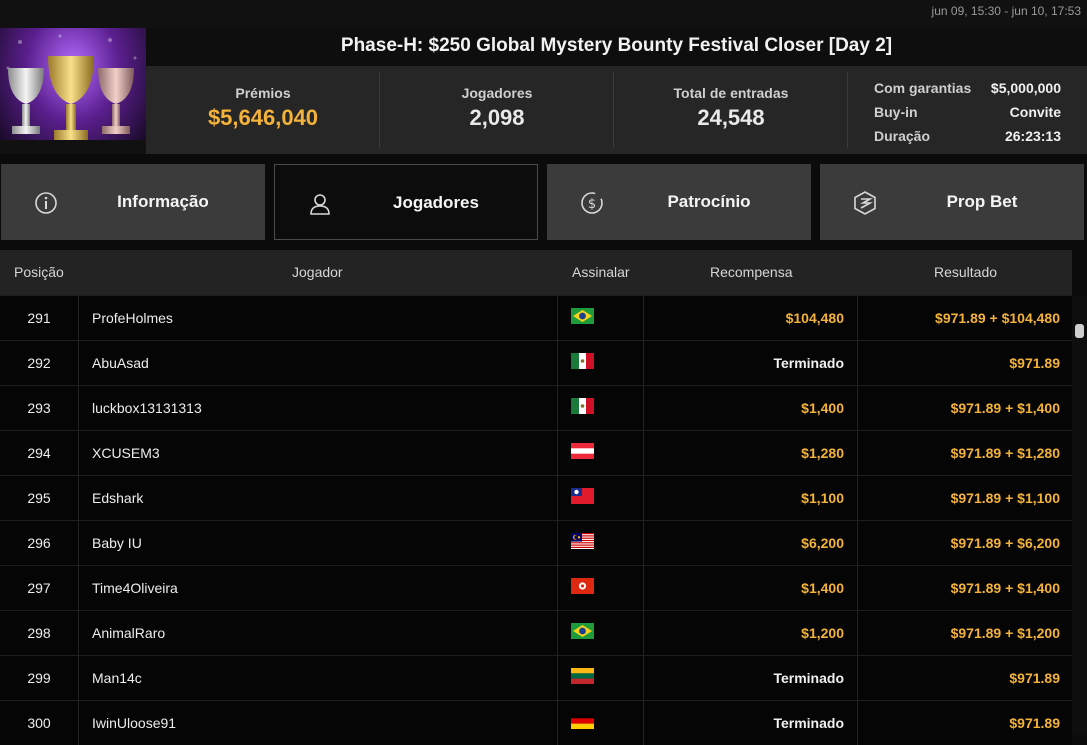 The image size is (1087, 745). I want to click on detail-guarantee: Com garantias $5,000,000, so click(967, 88).